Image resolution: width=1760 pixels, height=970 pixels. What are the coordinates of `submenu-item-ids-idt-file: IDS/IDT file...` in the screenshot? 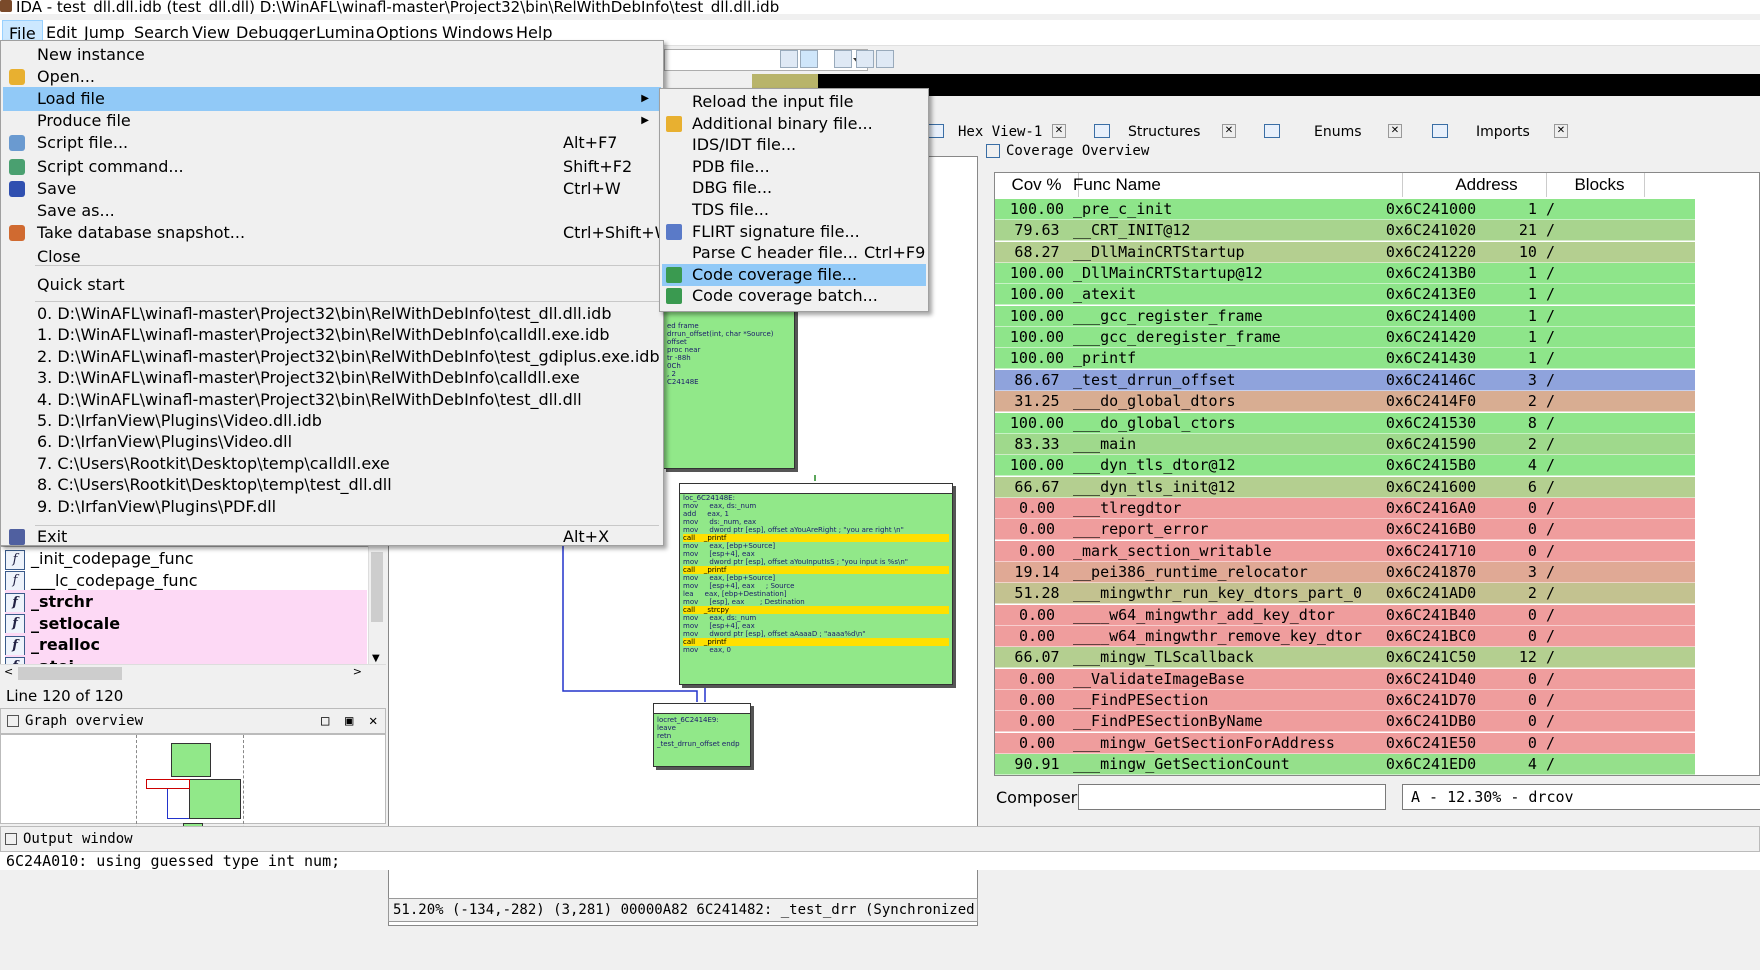 It's located at (794, 145).